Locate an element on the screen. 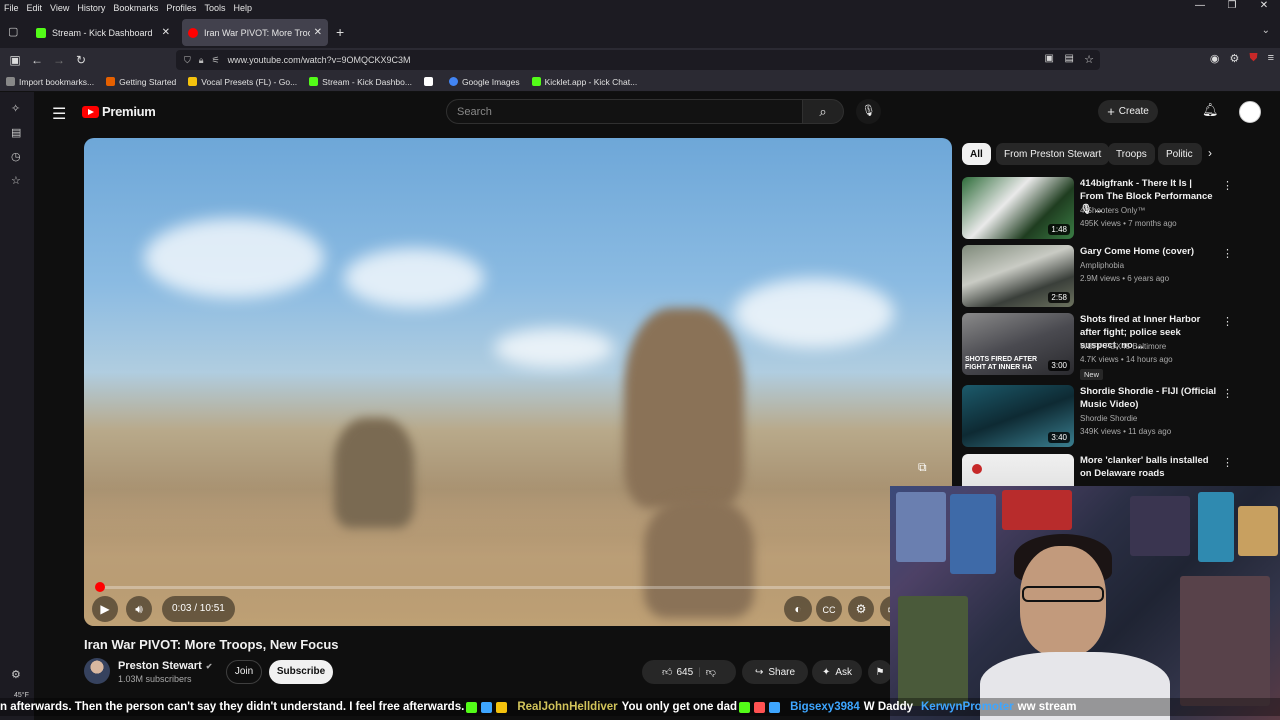 Image resolution: width=1280 pixels, height=720 pixels. search-button: ⌕ is located at coordinates (823, 111).